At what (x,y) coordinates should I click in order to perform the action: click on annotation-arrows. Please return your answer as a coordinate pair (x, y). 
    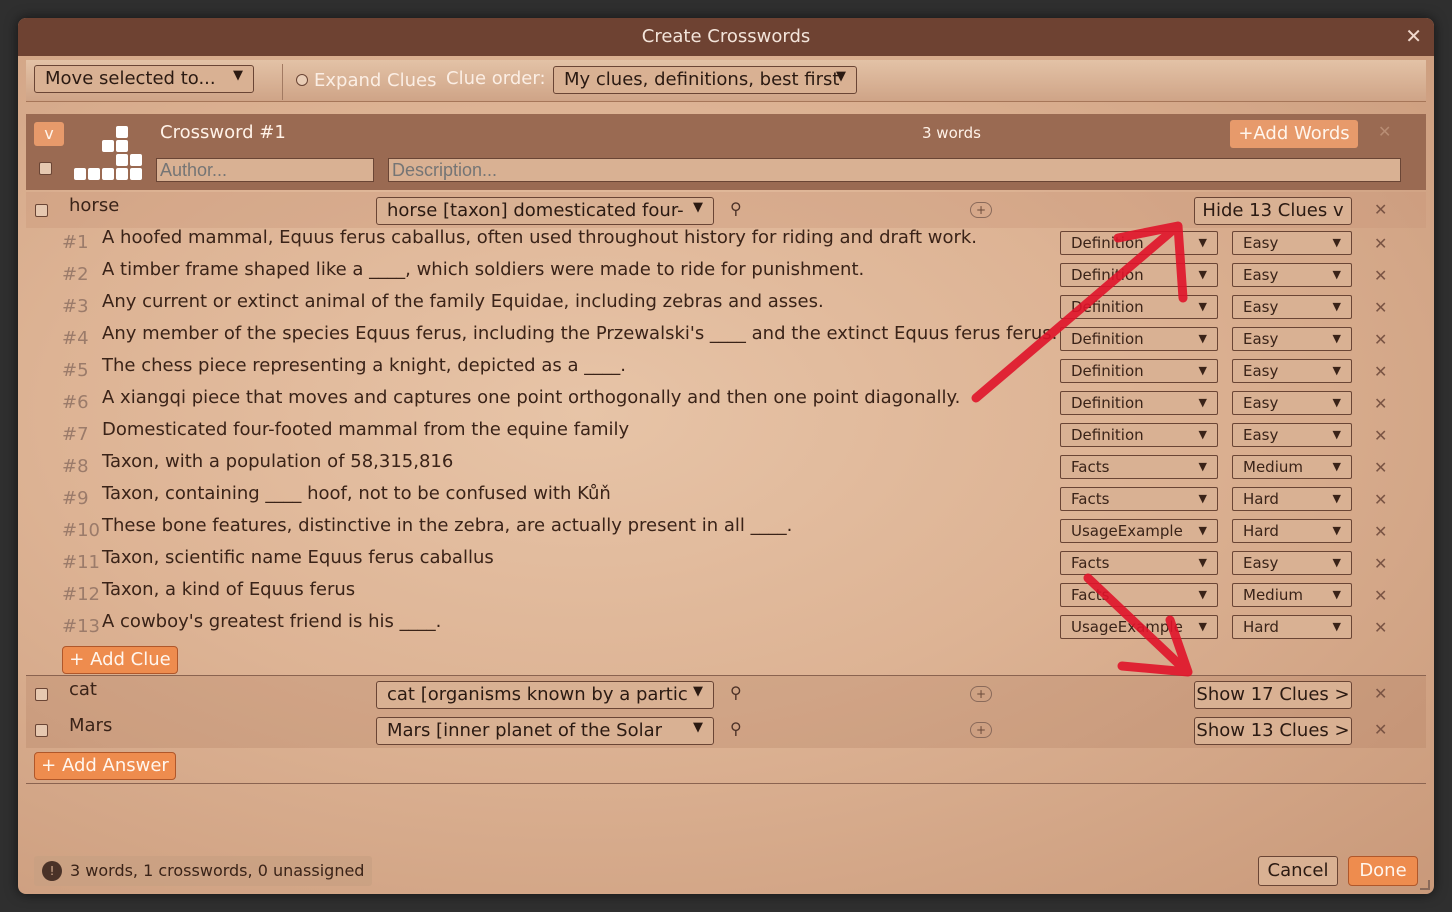
    Looking at the image, I should click on (1082, 449).